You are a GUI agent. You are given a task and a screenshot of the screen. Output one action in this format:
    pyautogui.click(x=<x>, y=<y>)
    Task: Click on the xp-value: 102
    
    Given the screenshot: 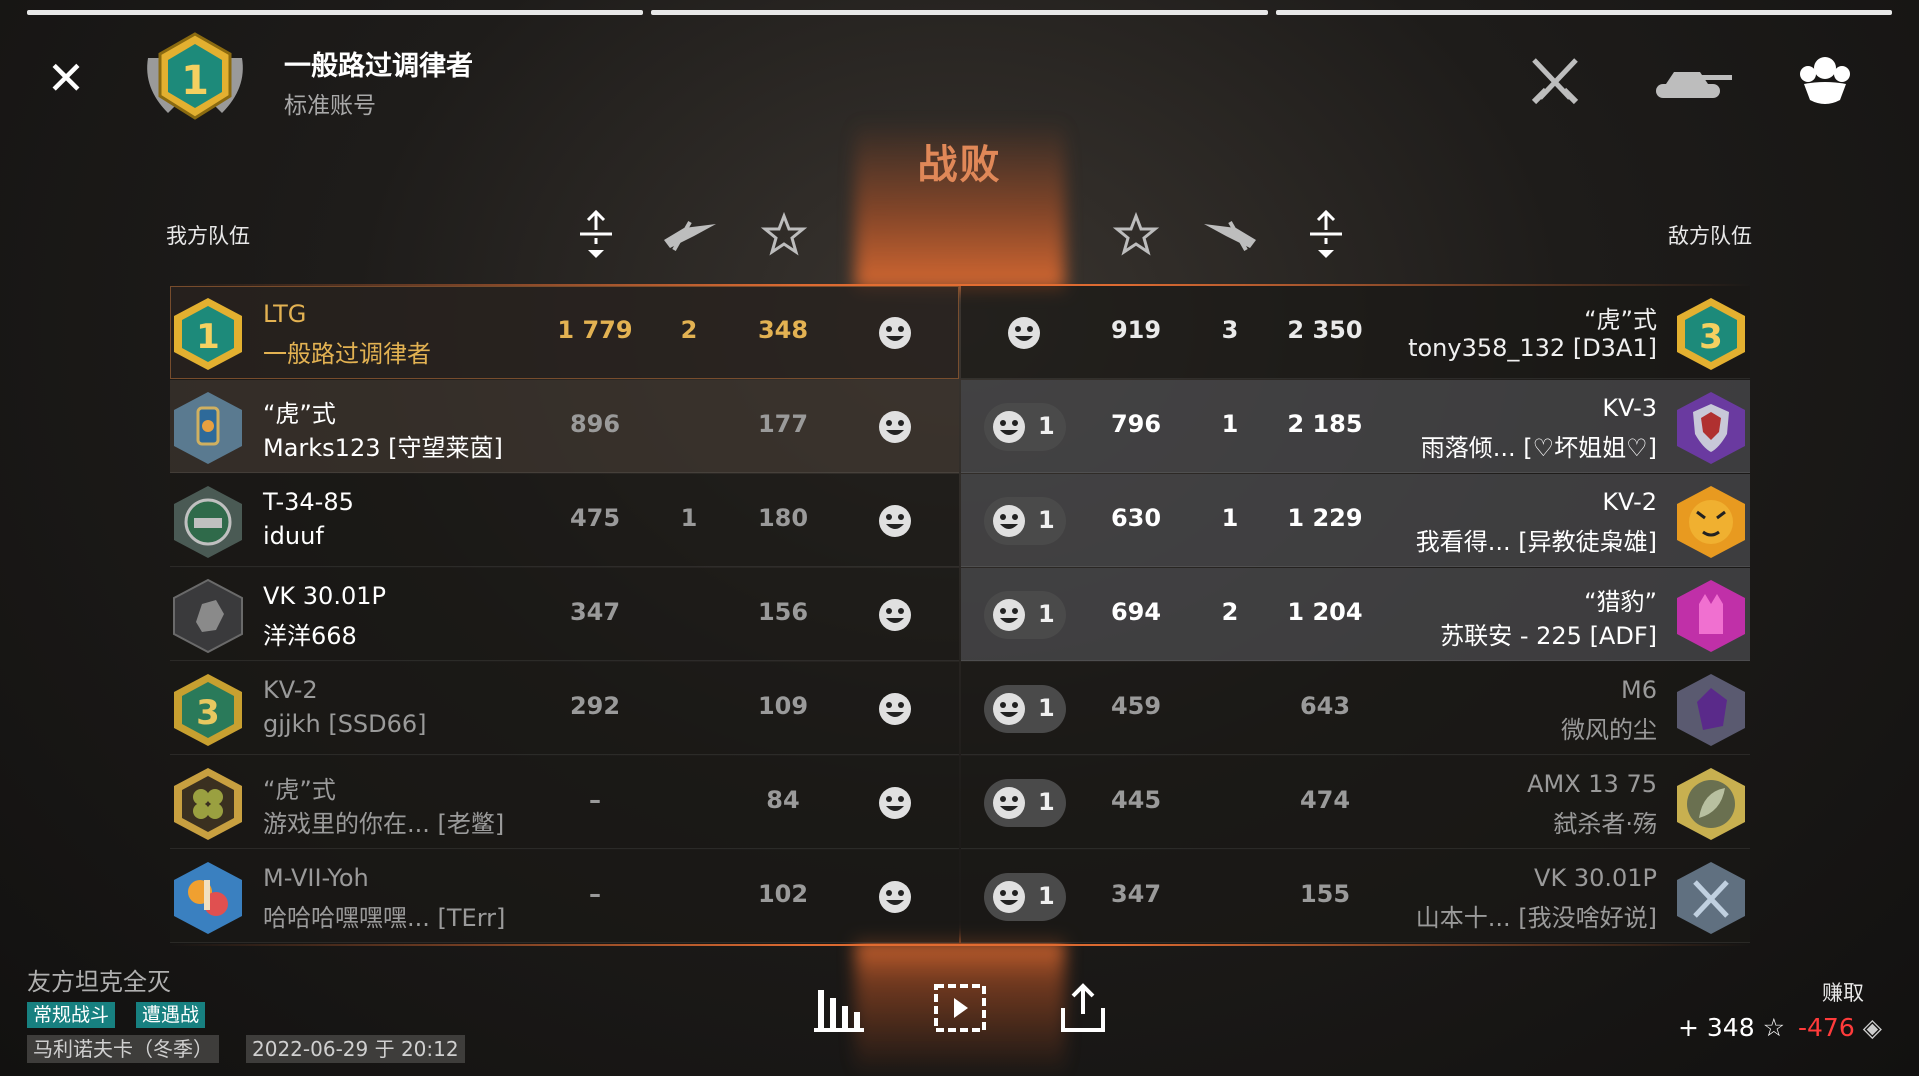 What is the action you would take?
    pyautogui.click(x=783, y=894)
    